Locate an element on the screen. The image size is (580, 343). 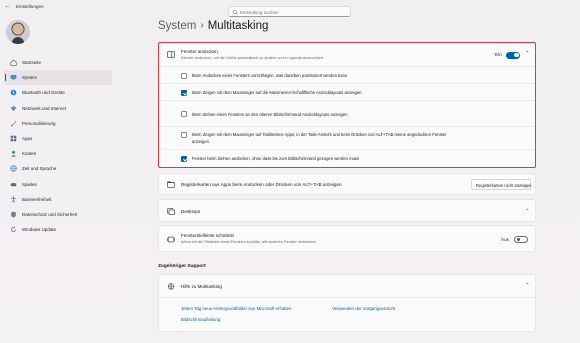
snap-option-5-checkbox is located at coordinates (184, 158).